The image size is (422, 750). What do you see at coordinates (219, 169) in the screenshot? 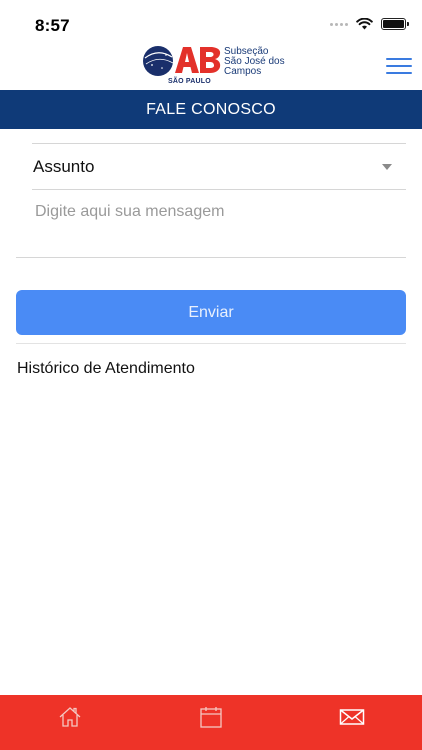
I see `subject-select: Assunto` at bounding box center [219, 169].